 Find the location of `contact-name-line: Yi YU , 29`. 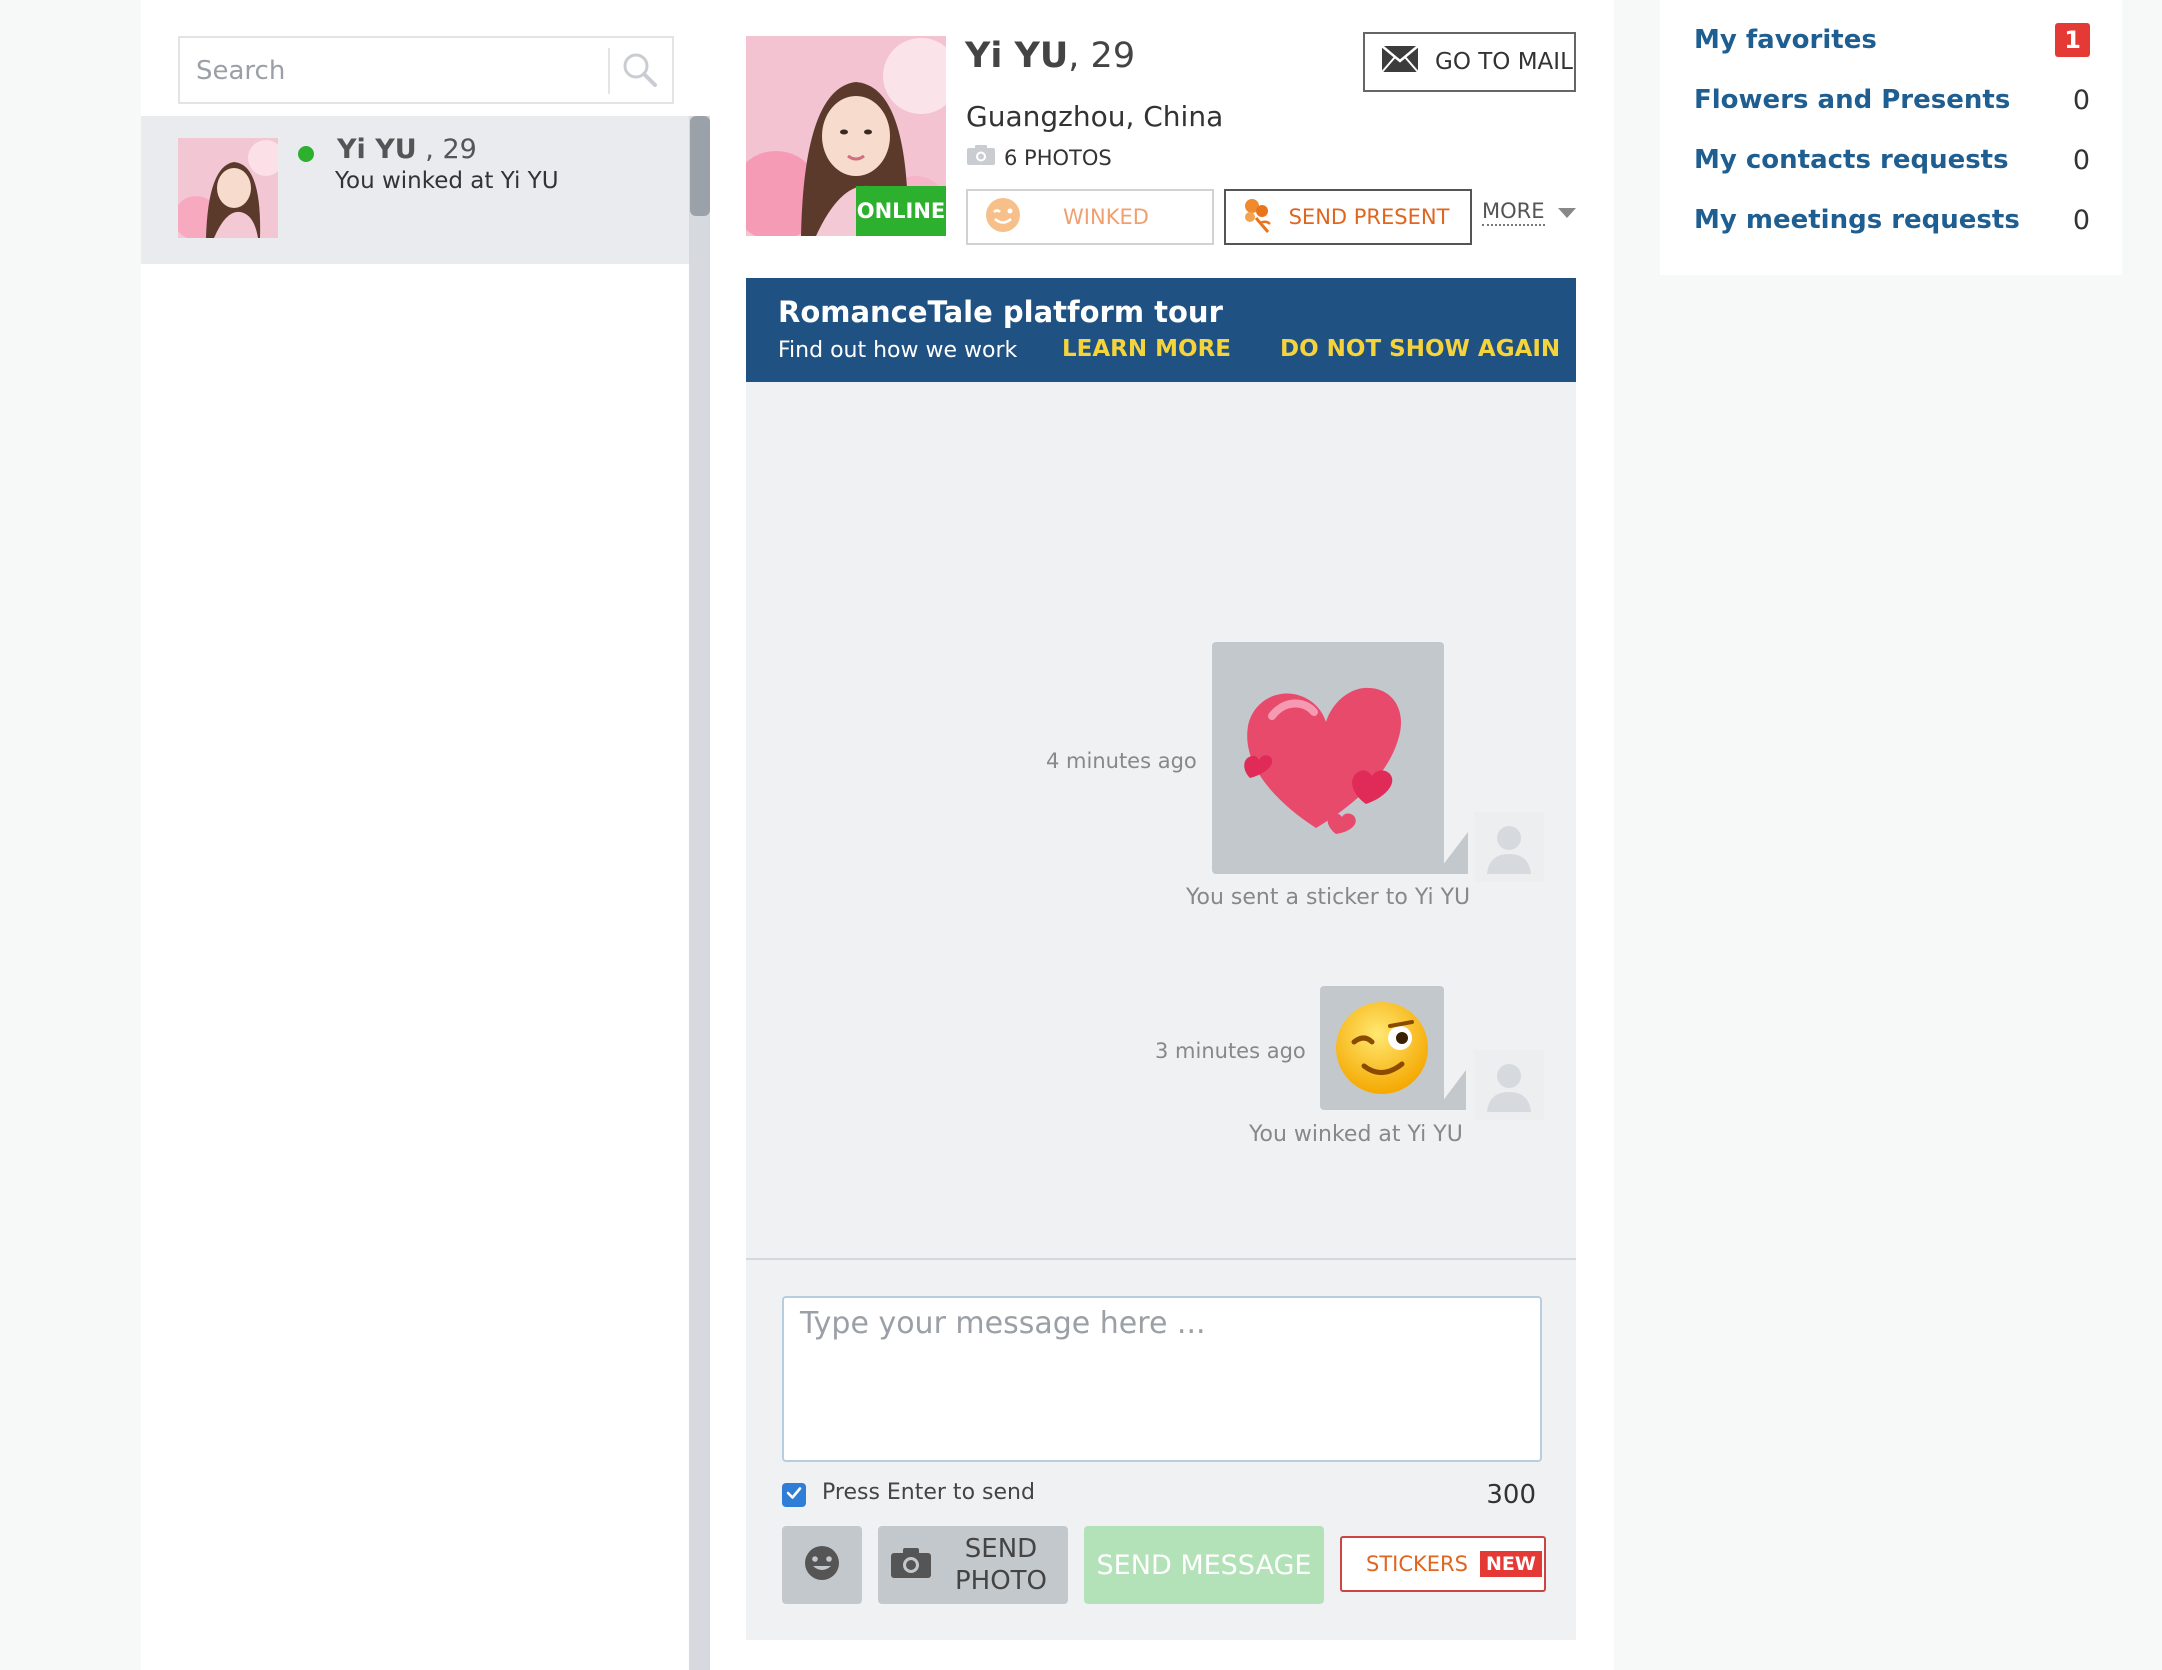

contact-name-line: Yi YU , 29 is located at coordinates (407, 149).